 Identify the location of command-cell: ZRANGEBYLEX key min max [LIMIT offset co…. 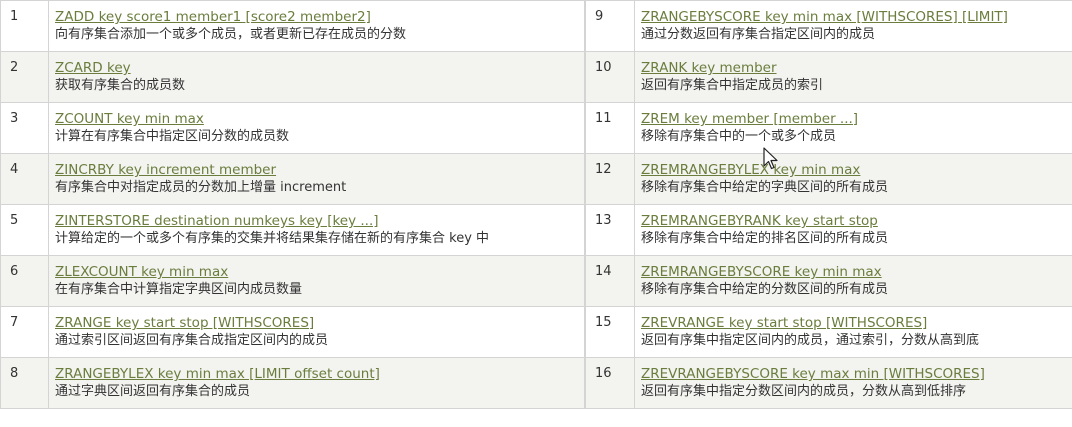
(316, 383).